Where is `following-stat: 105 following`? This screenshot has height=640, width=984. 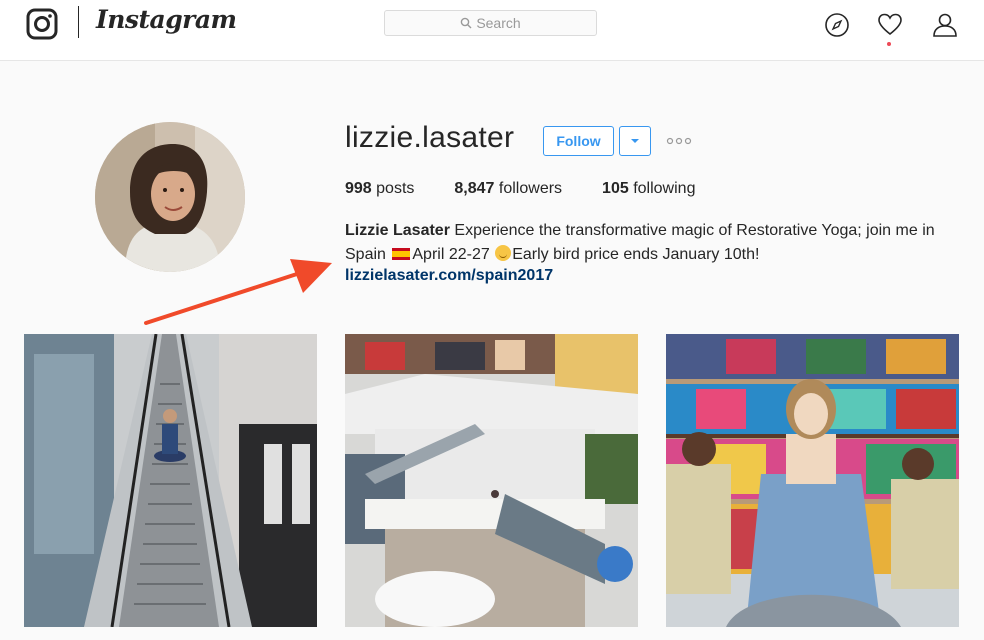
following-stat: 105 following is located at coordinates (648, 189).